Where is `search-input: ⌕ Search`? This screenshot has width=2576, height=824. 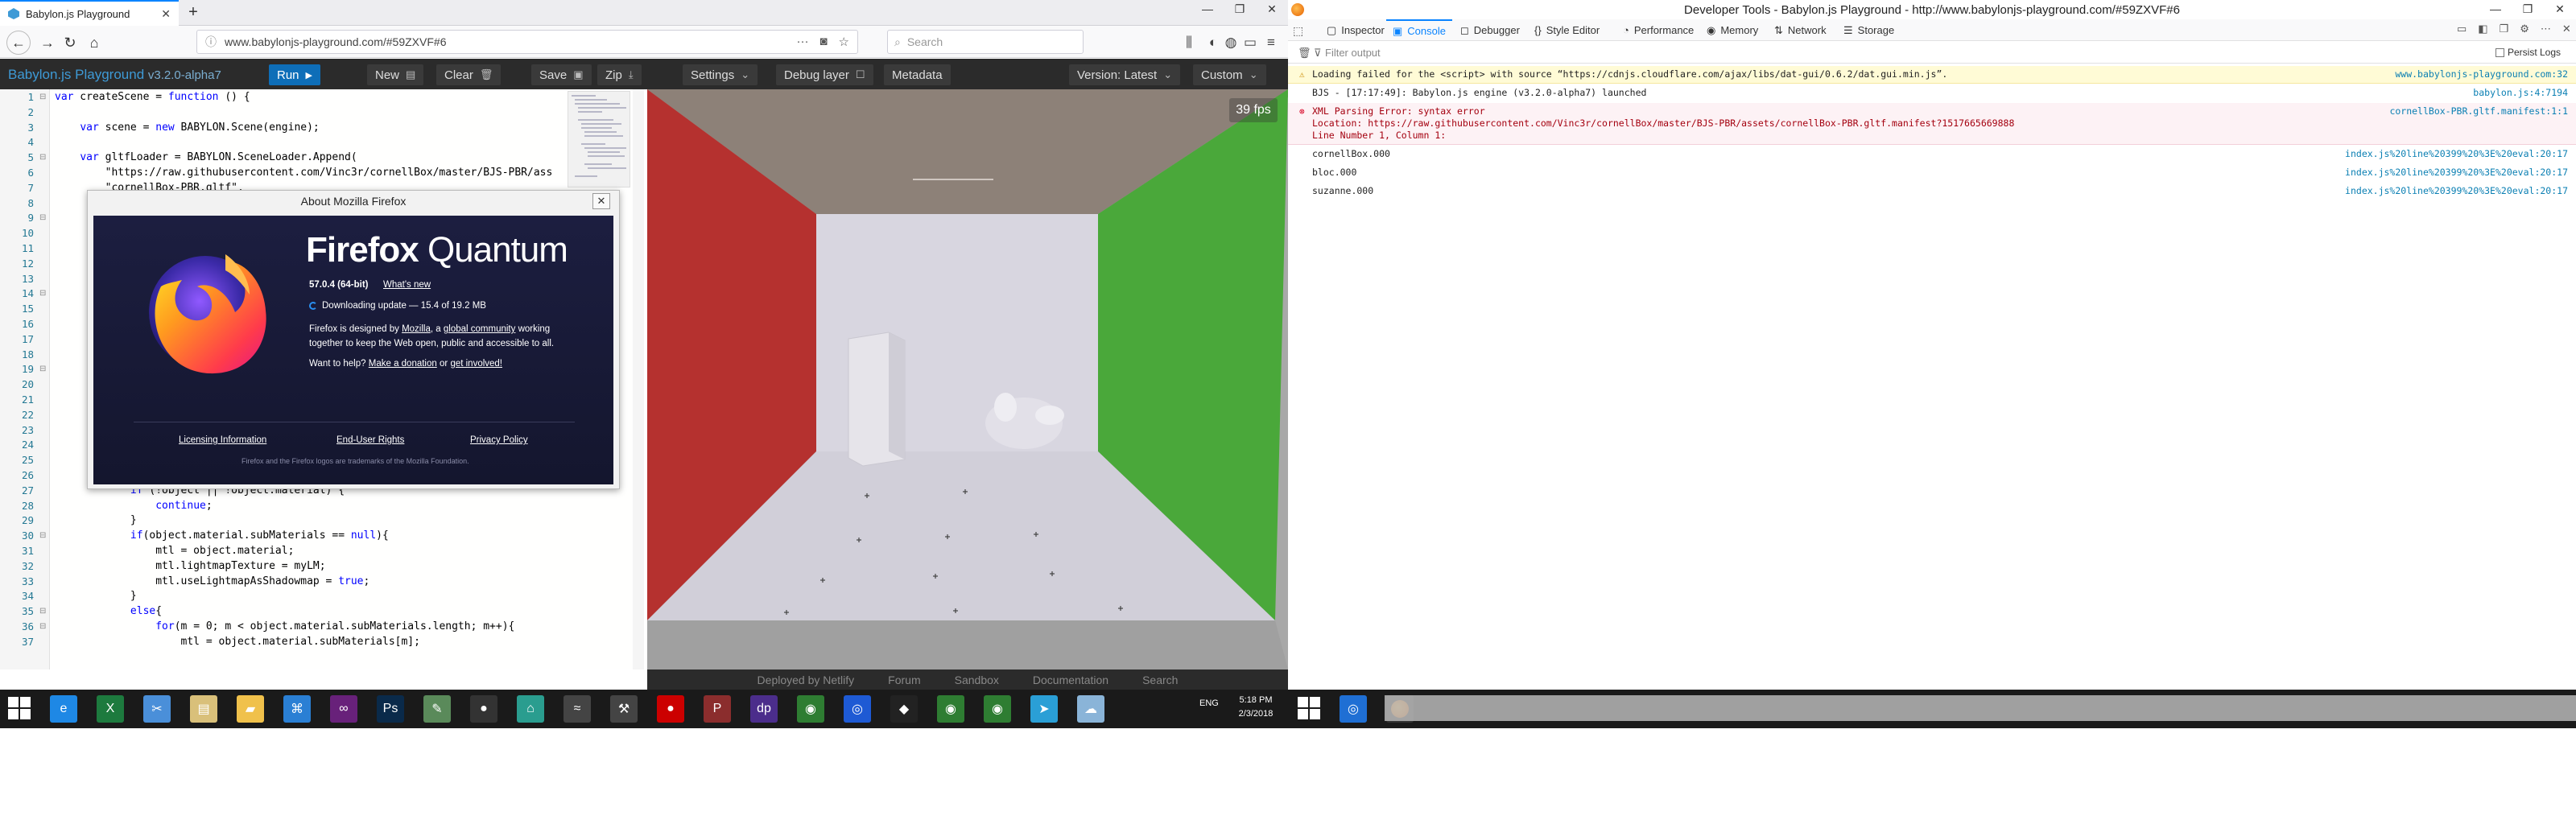 search-input: ⌕ Search is located at coordinates (985, 42).